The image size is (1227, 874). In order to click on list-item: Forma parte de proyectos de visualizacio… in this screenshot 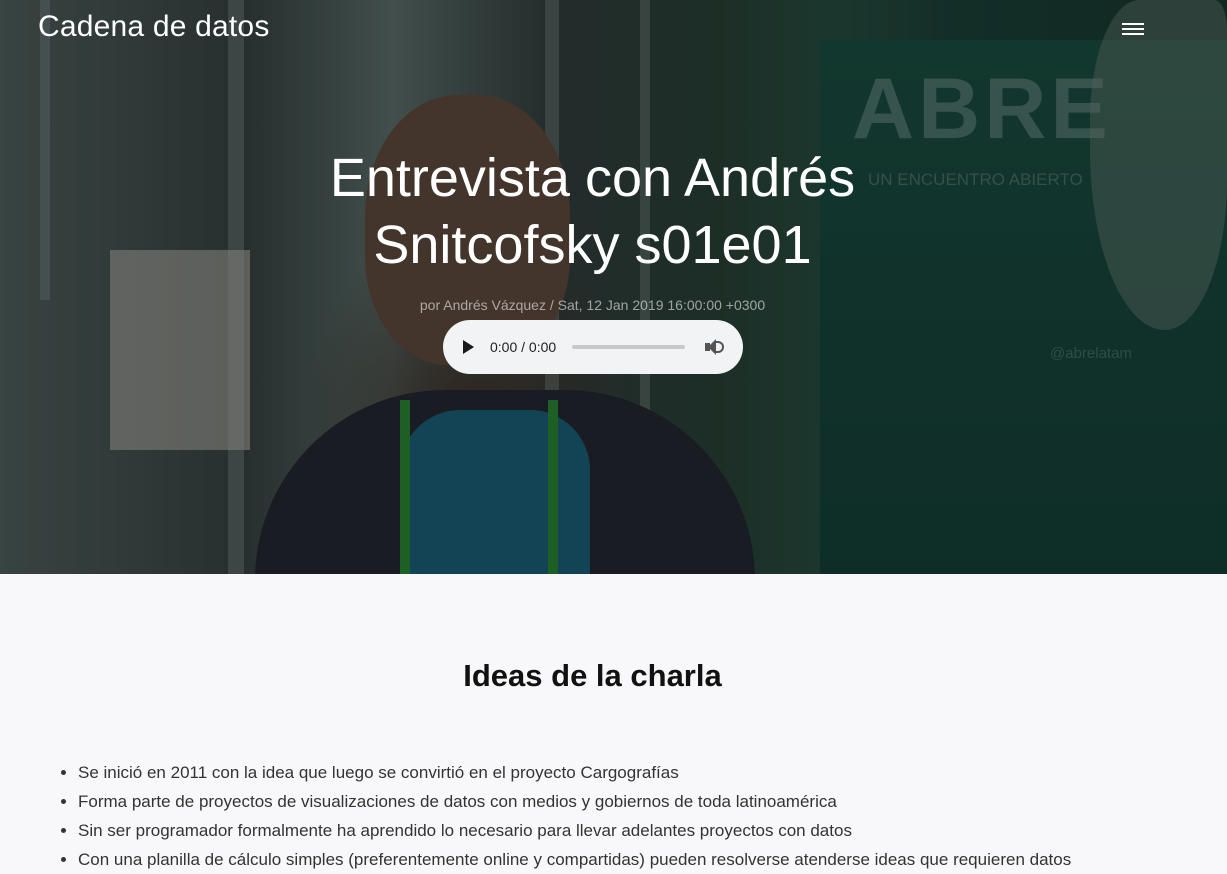, I will do `click(618, 801)`.